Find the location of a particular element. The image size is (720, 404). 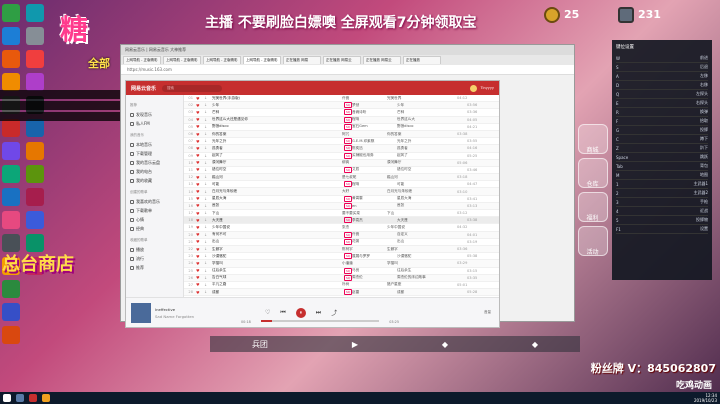

key-config-row: Z 趴下 is located at coordinates (662, 148).